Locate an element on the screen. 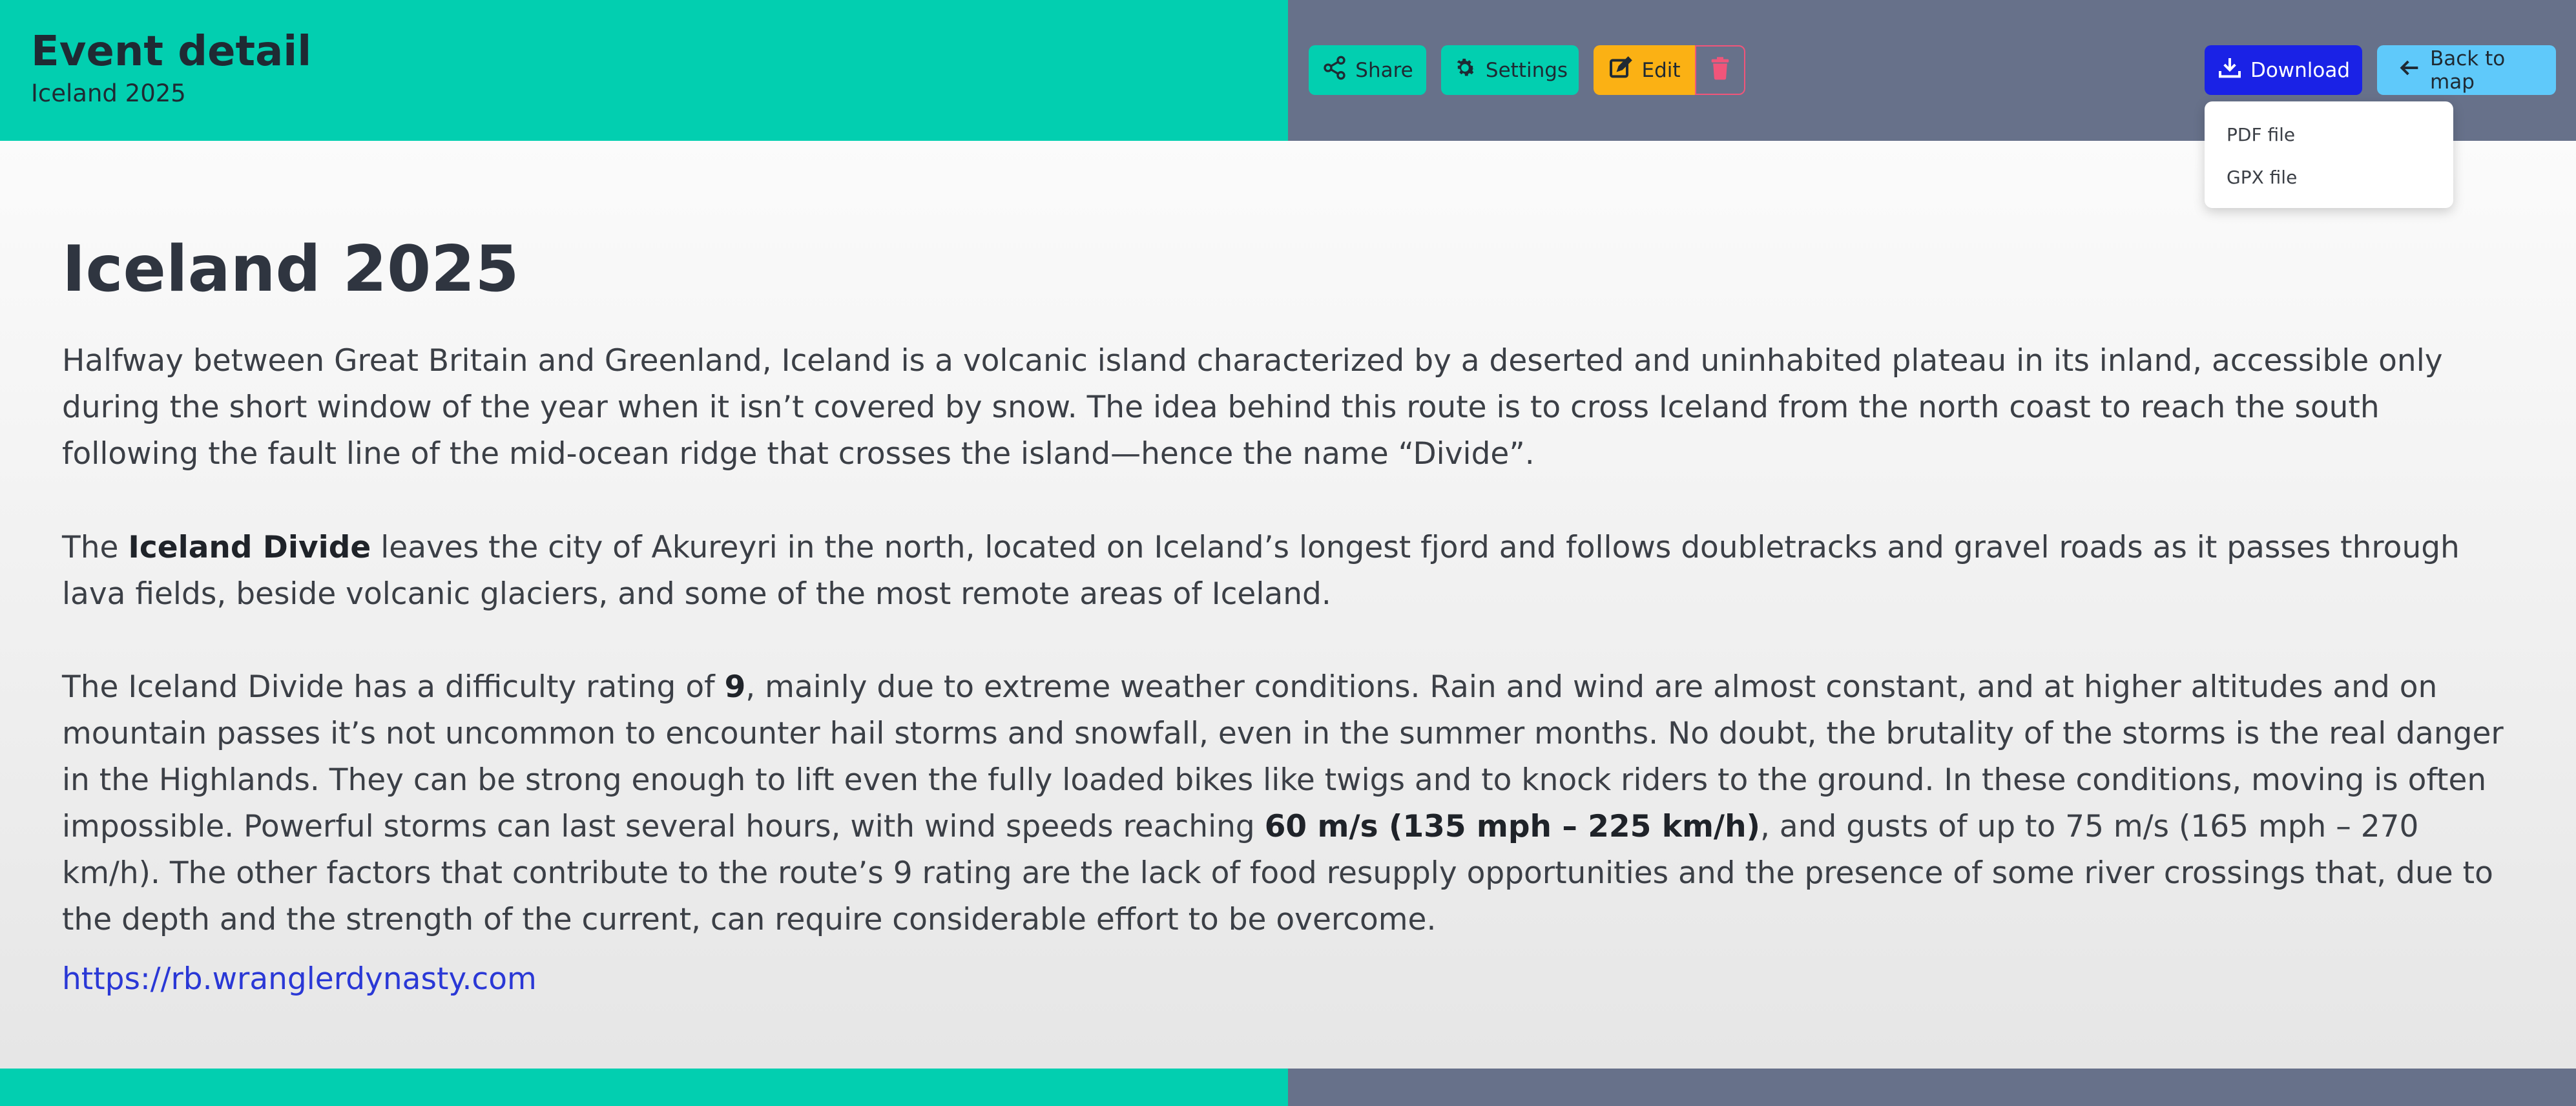  download-icon is located at coordinates (2230, 71).